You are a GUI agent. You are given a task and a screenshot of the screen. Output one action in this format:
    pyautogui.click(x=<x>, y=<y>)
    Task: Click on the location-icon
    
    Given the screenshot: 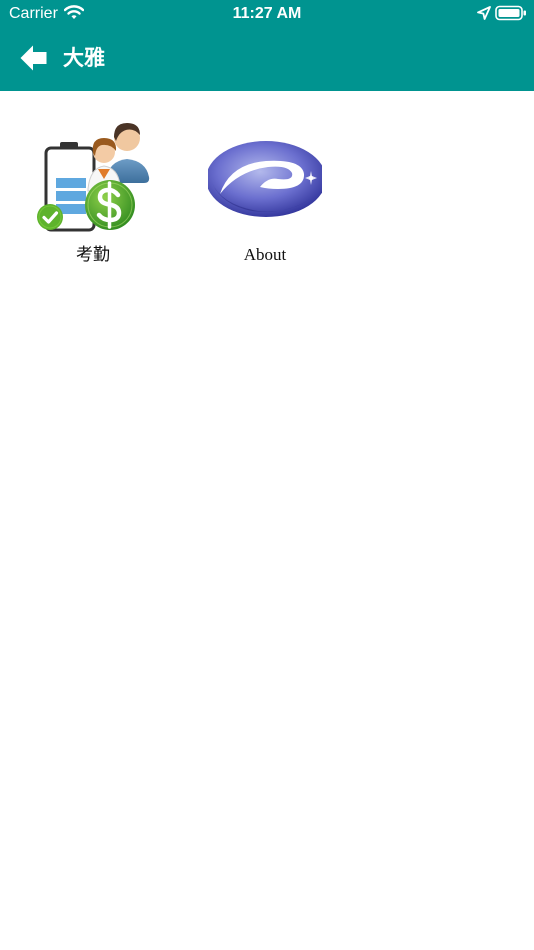 What is the action you would take?
    pyautogui.click(x=484, y=13)
    